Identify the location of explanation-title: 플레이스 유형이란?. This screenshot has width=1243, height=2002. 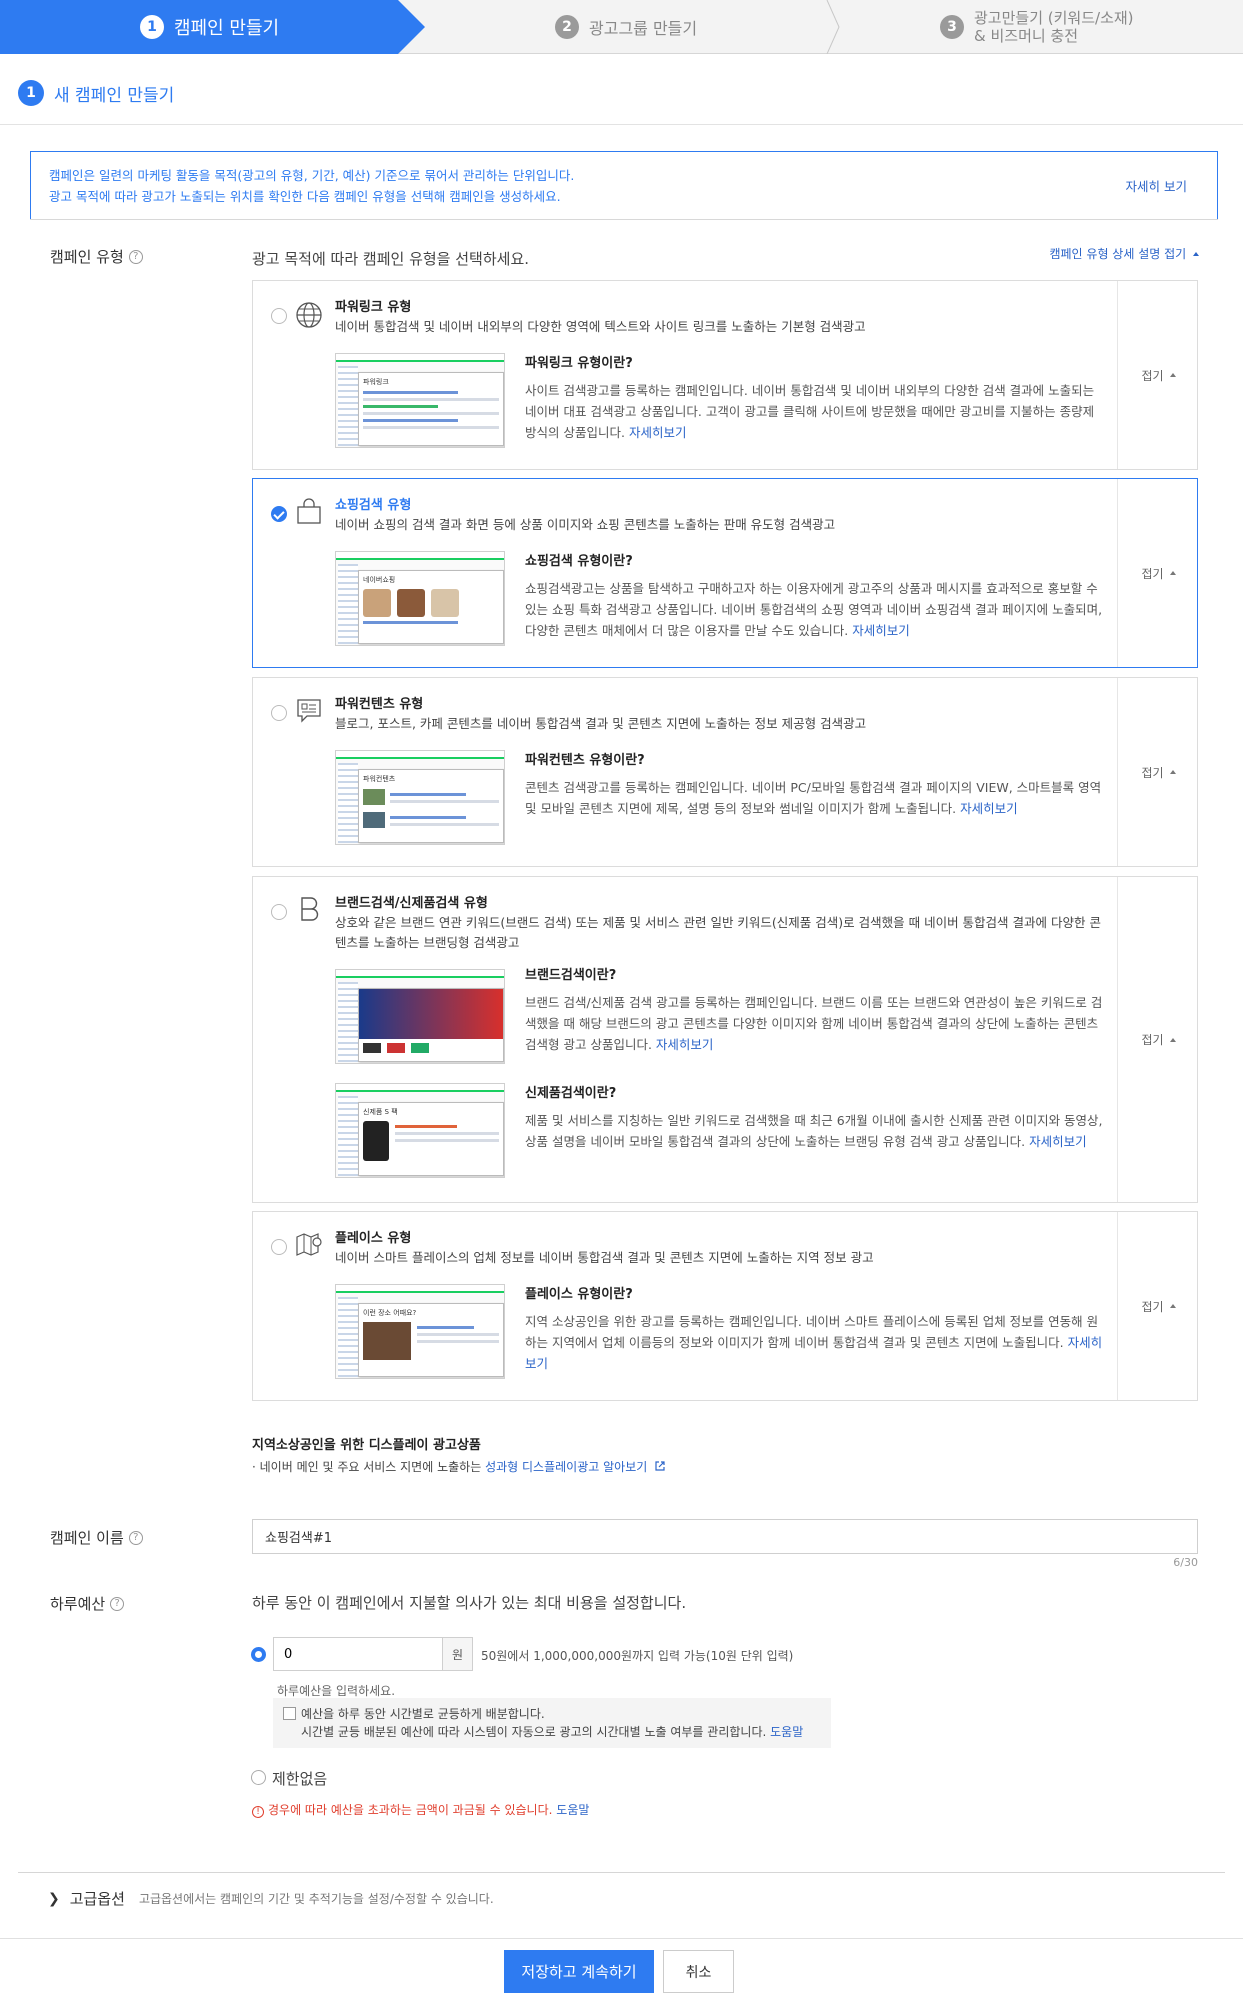
(579, 1294).